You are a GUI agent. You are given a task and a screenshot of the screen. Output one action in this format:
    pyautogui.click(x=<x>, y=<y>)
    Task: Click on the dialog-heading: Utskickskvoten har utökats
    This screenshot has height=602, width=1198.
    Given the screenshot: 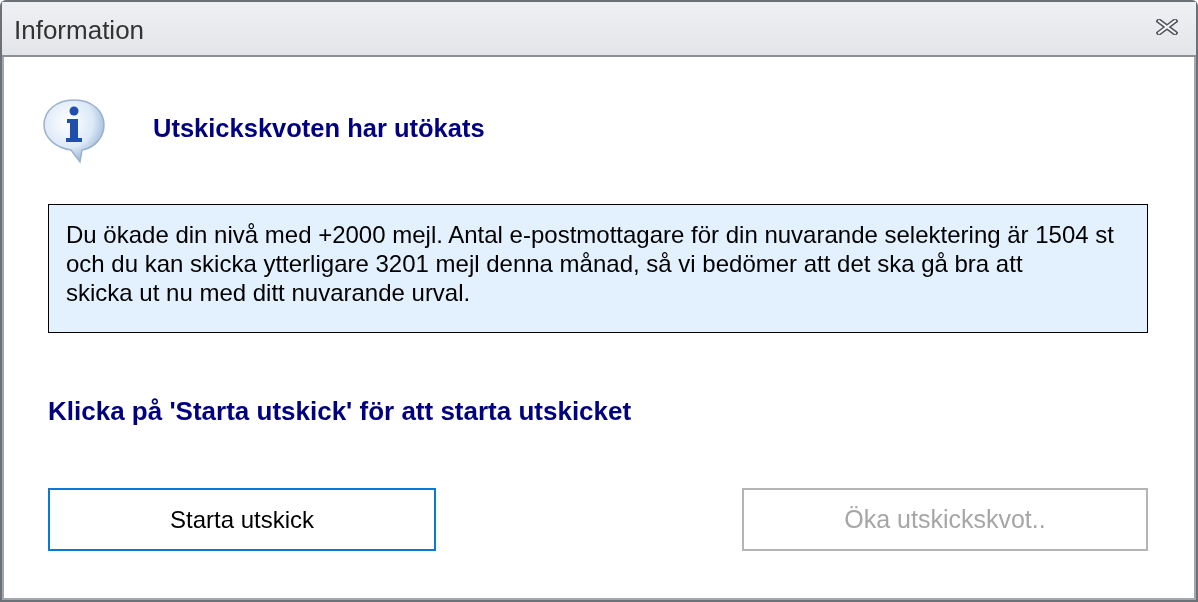 What is the action you would take?
    pyautogui.click(x=319, y=128)
    